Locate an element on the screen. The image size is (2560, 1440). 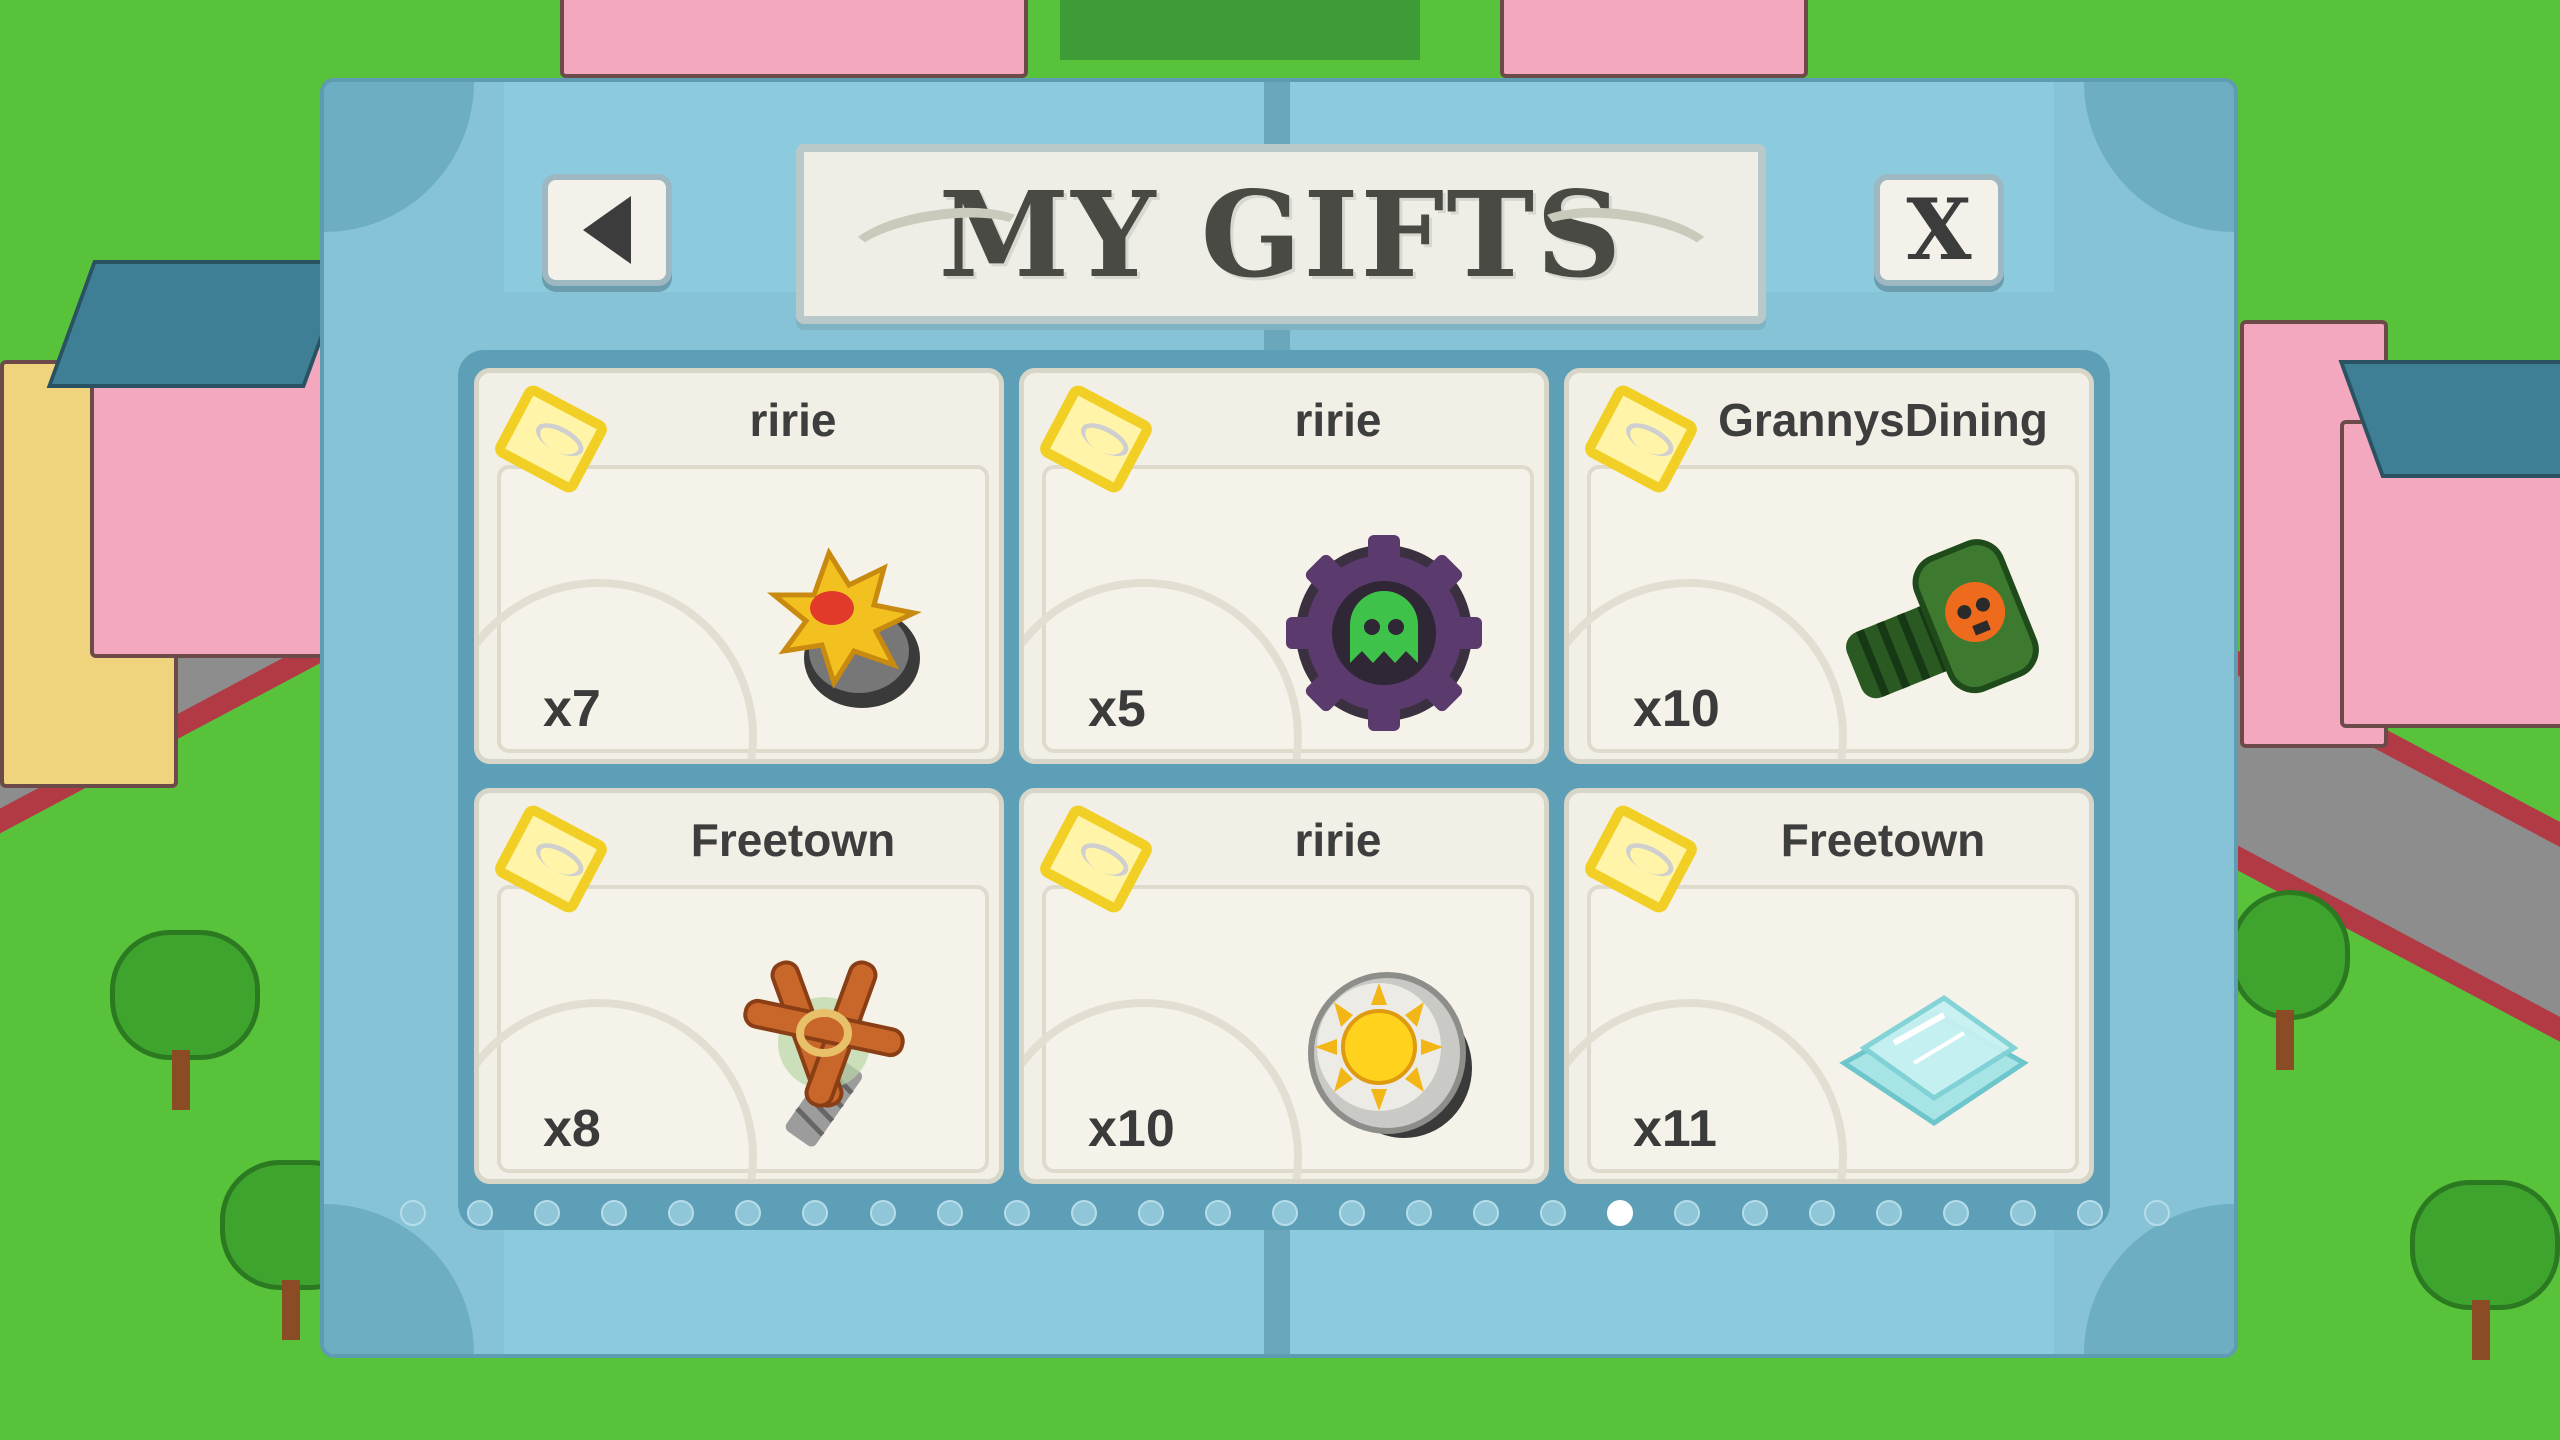
gift-quantity: x7 is located at coordinates (572, 709).